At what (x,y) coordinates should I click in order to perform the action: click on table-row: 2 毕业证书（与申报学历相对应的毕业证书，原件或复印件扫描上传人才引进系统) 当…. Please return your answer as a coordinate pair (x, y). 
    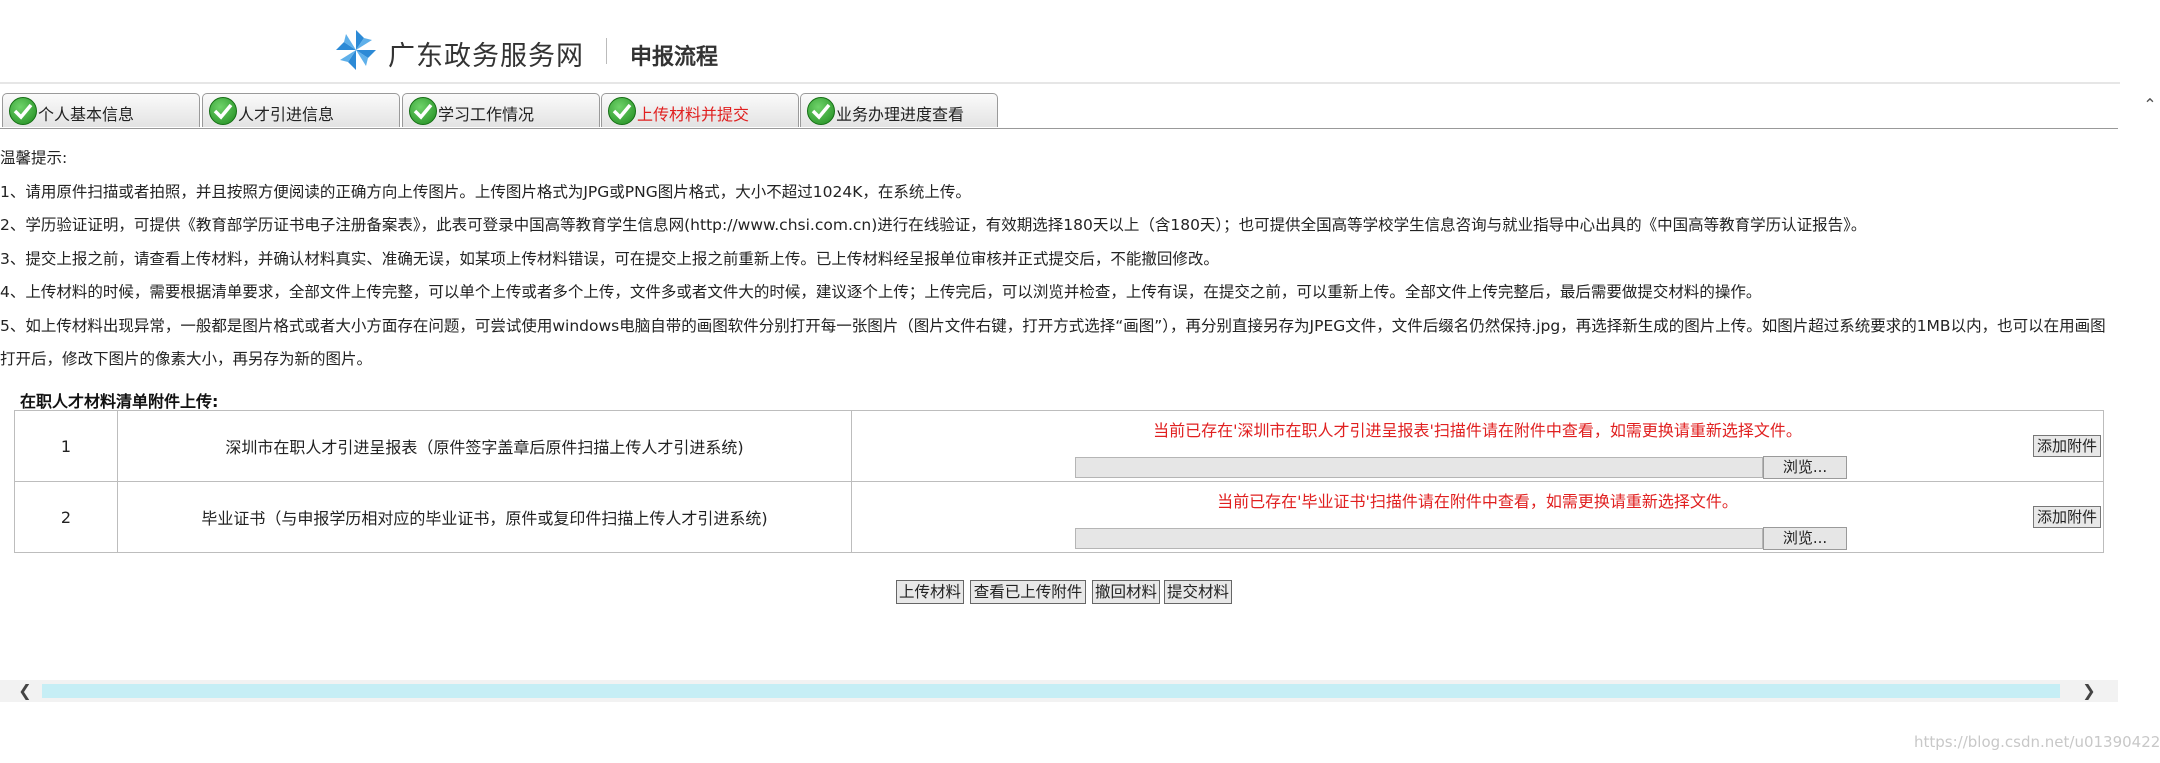
    Looking at the image, I should click on (1059, 517).